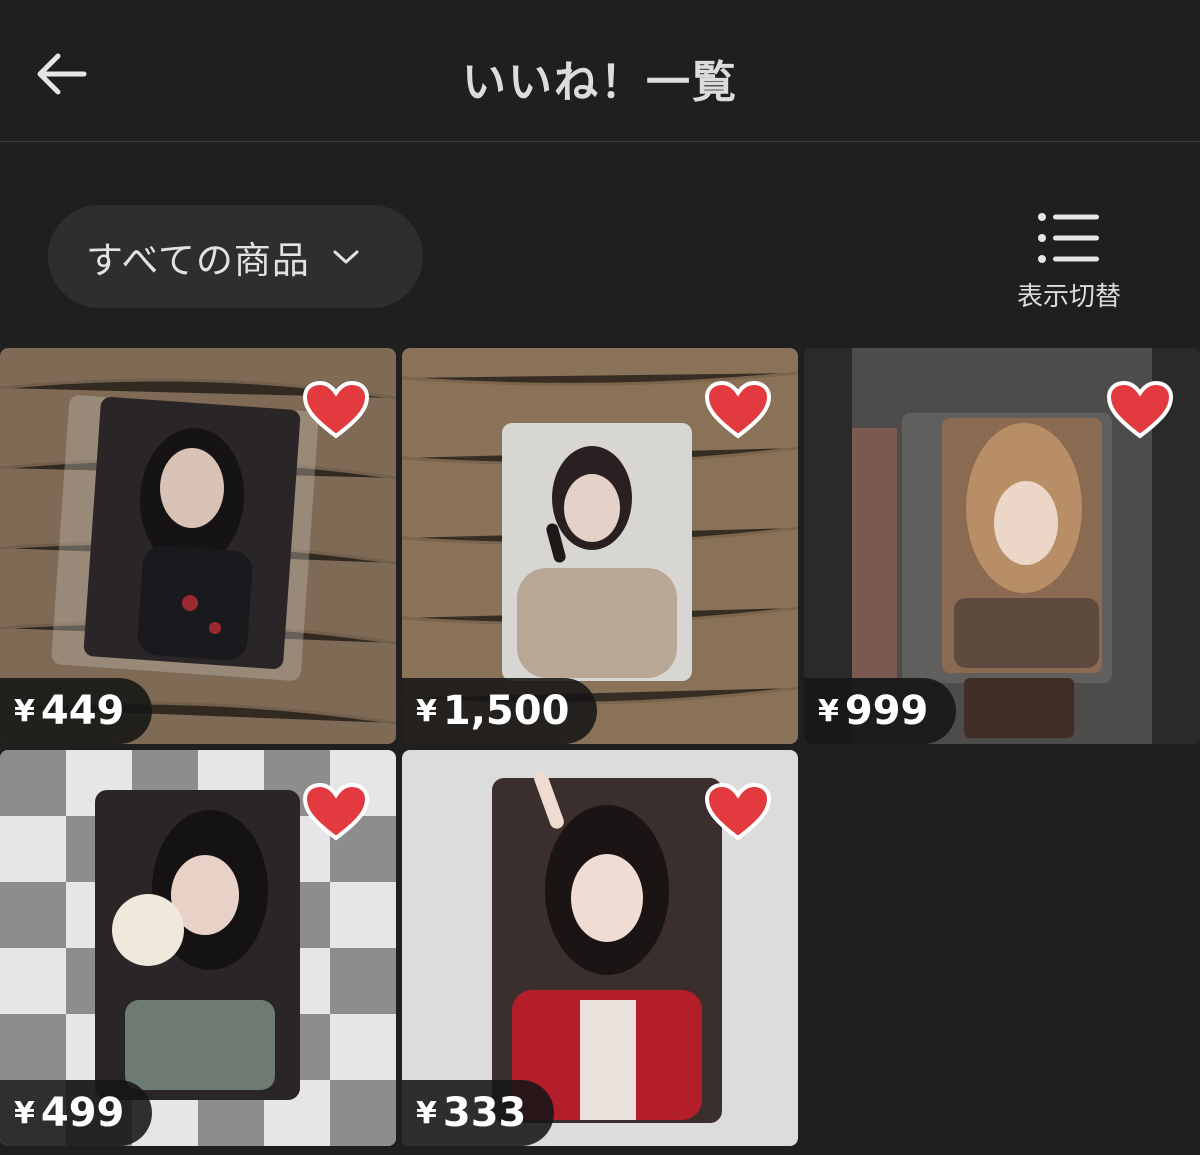 This screenshot has width=1200, height=1155. Describe the element at coordinates (600, 948) in the screenshot. I see `product-card: ¥ 333` at that location.